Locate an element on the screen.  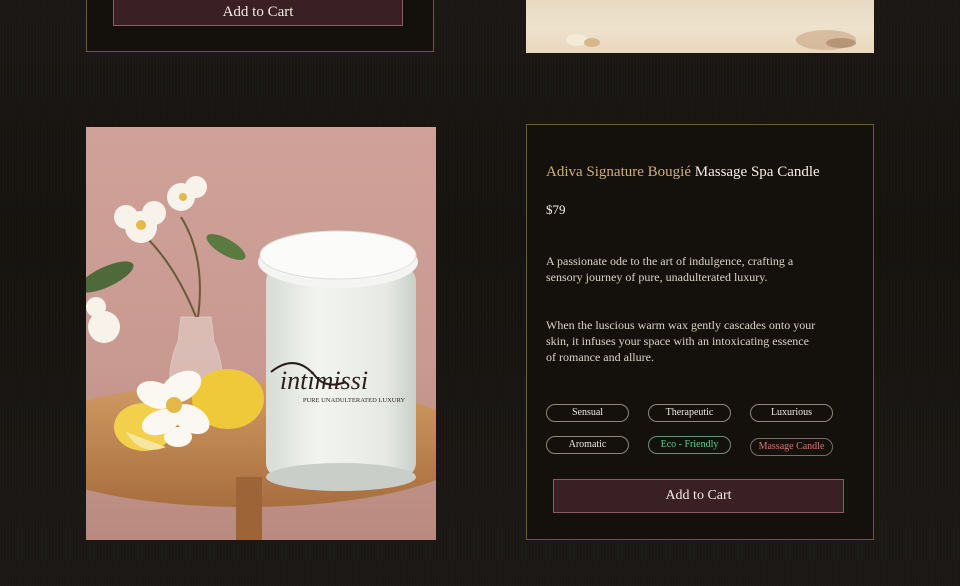
tag-aromatic: Aromatic is located at coordinates (587, 445).